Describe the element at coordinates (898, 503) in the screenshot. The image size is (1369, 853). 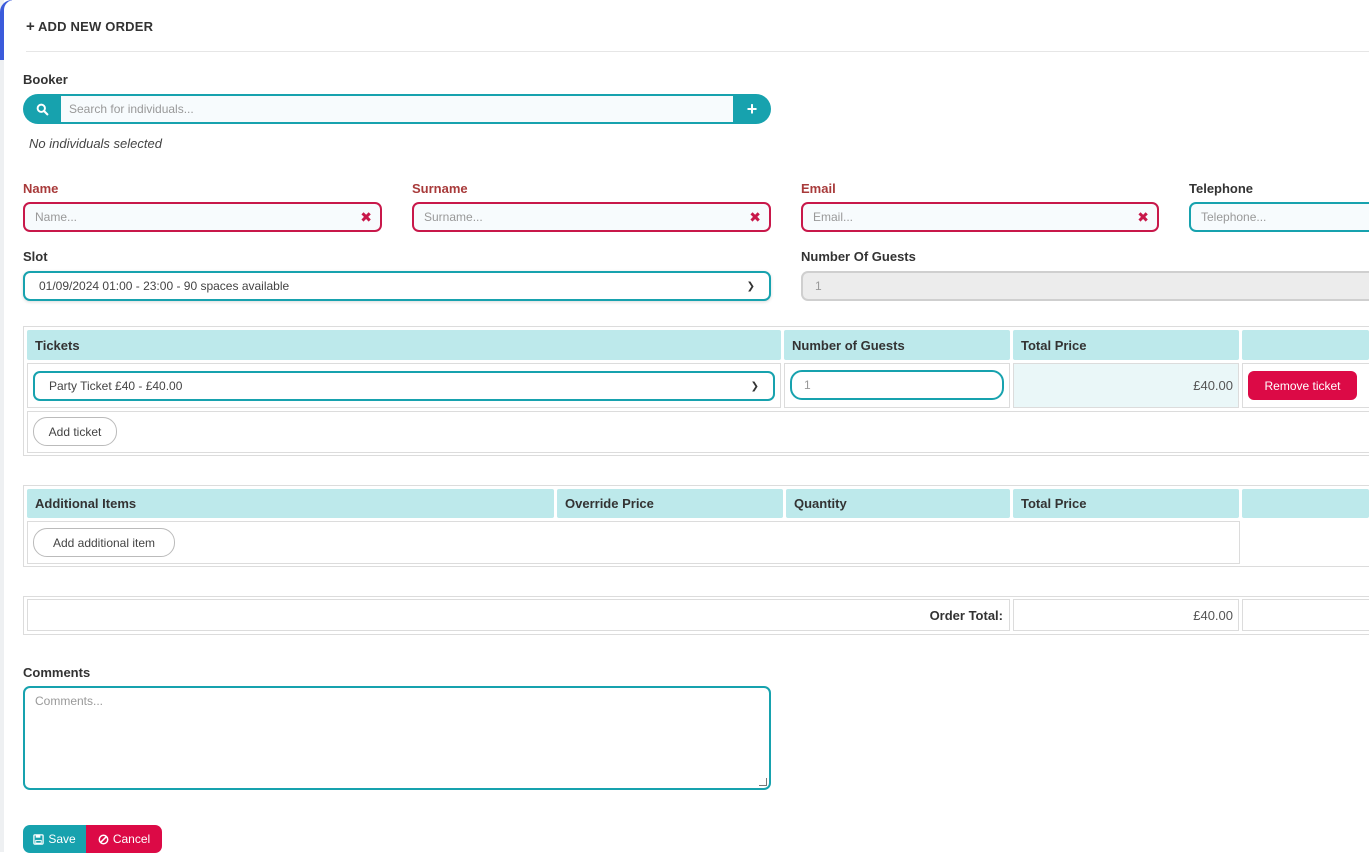
I see `quantity-header: Quantity` at that location.